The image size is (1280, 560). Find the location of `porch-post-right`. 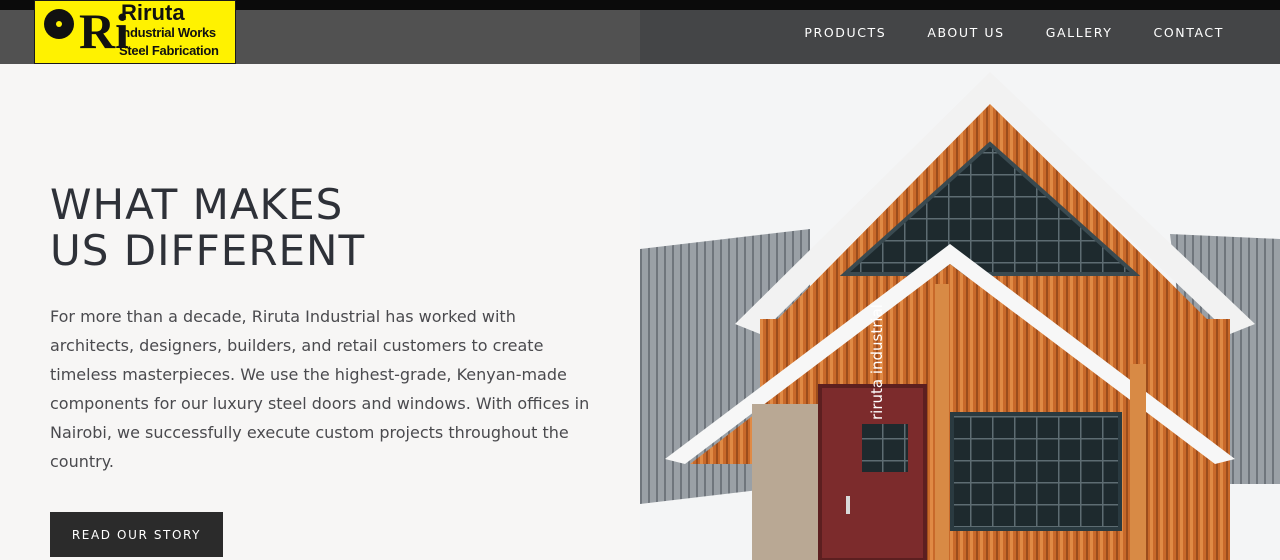

porch-post-right is located at coordinates (1138, 462).